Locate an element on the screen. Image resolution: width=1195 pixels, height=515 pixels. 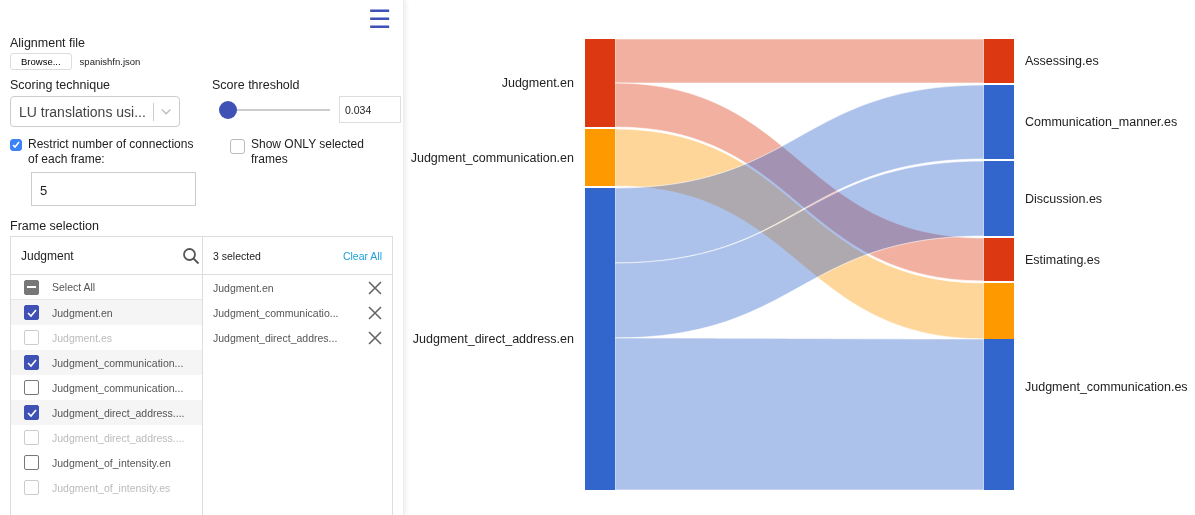
checkbox-label: Show ONLY selected frames is located at coordinates (308, 152).